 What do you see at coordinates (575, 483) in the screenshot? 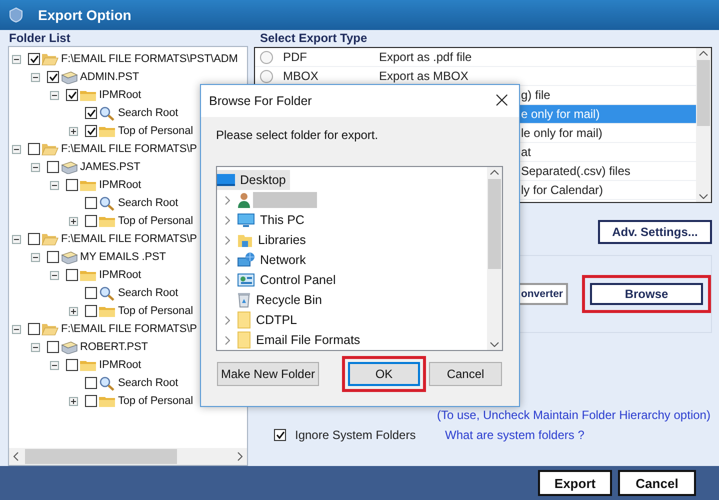
I see `footer-button: Export` at bounding box center [575, 483].